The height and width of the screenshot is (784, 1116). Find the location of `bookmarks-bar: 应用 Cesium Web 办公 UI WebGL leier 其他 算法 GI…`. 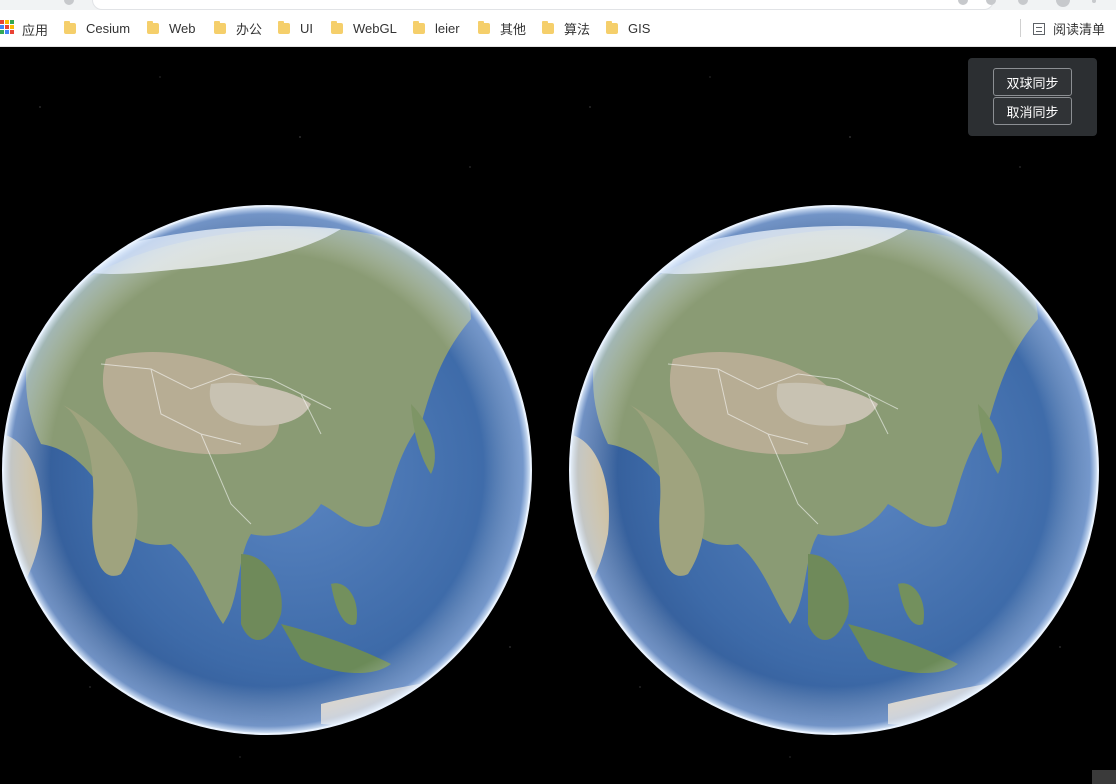

bookmarks-bar: 应用 Cesium Web 办公 UI WebGL leier 其他 算法 GI… is located at coordinates (558, 28).